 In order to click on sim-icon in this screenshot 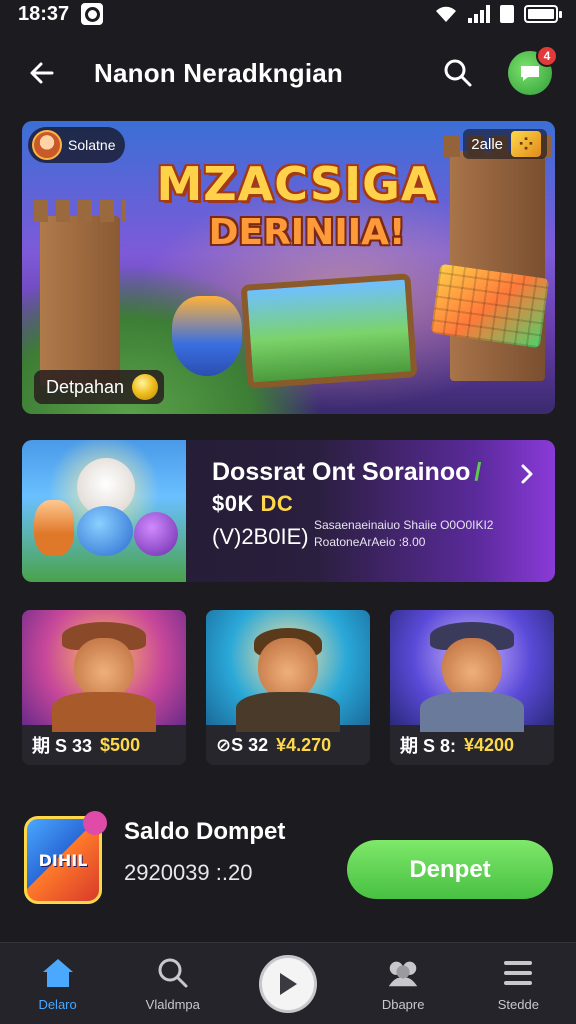, I will do `click(507, 14)`.